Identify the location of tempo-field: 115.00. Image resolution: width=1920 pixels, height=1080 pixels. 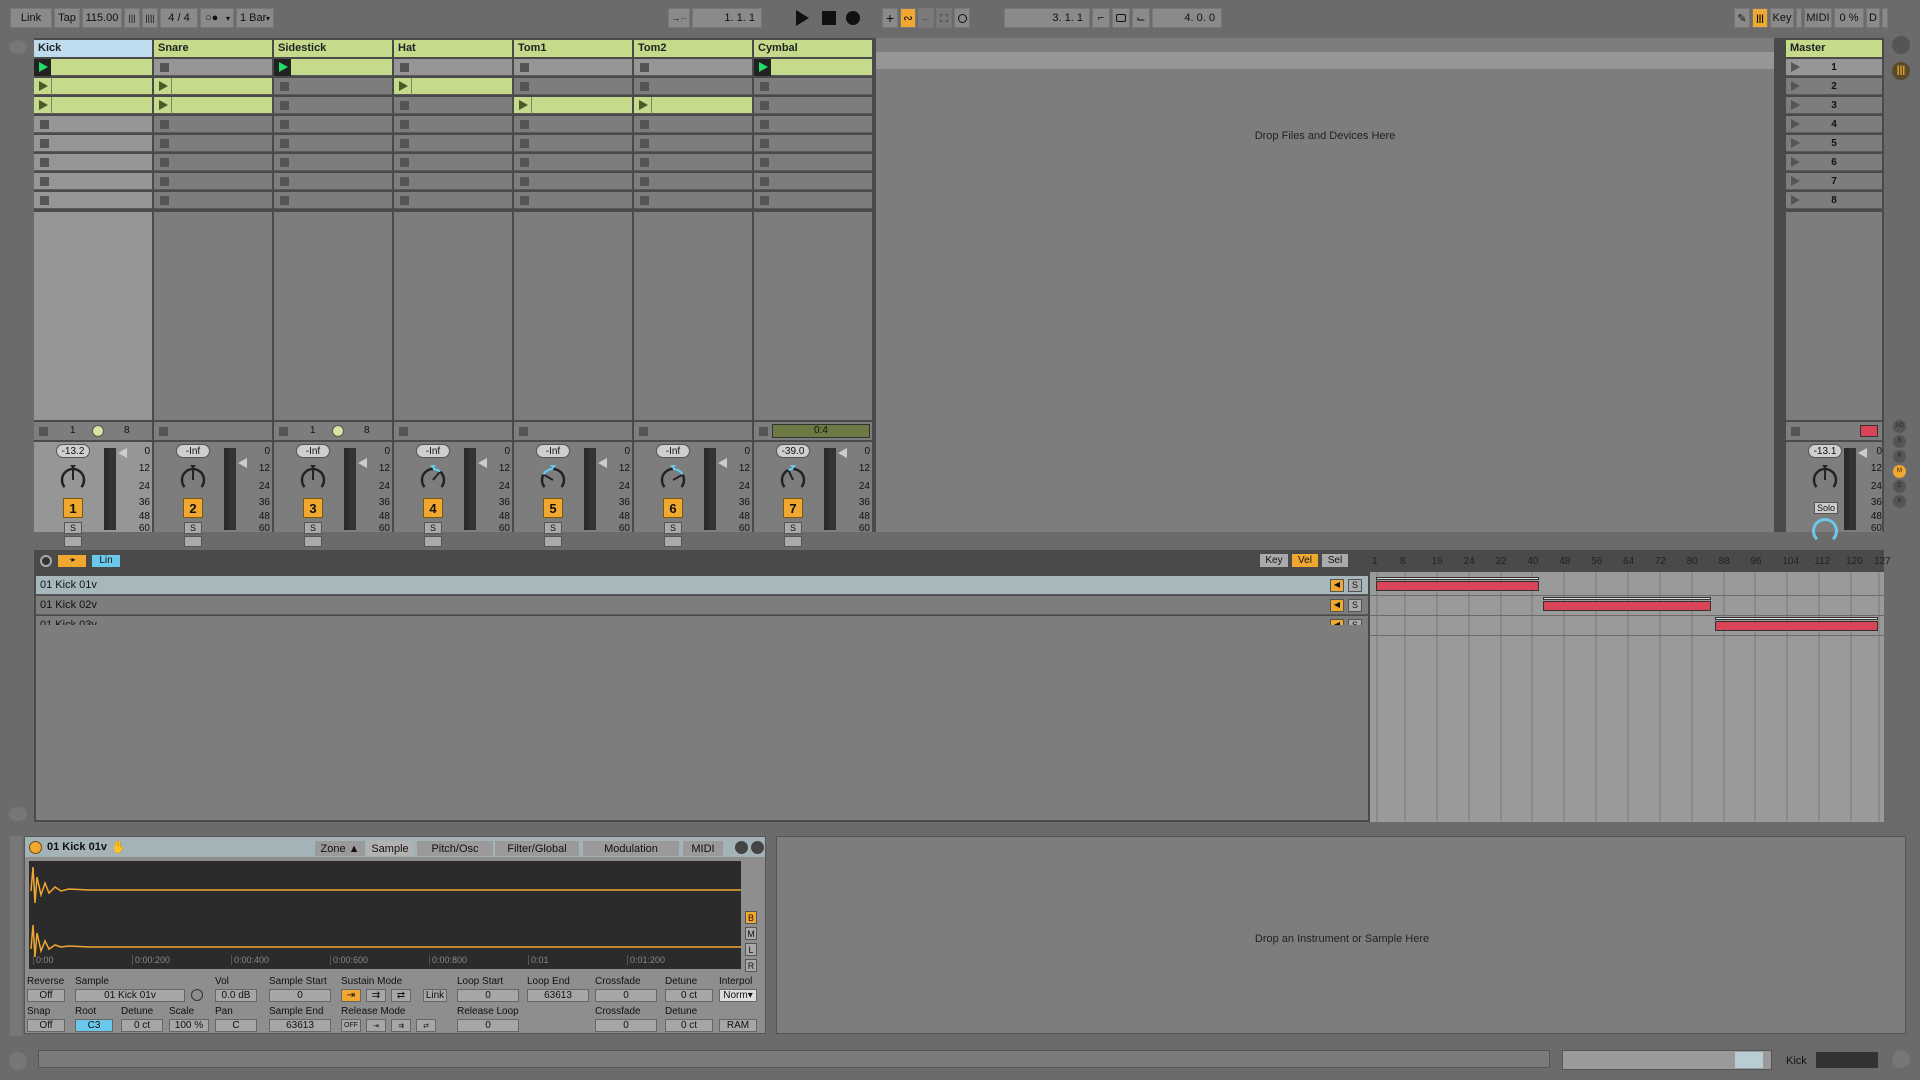
(102, 18).